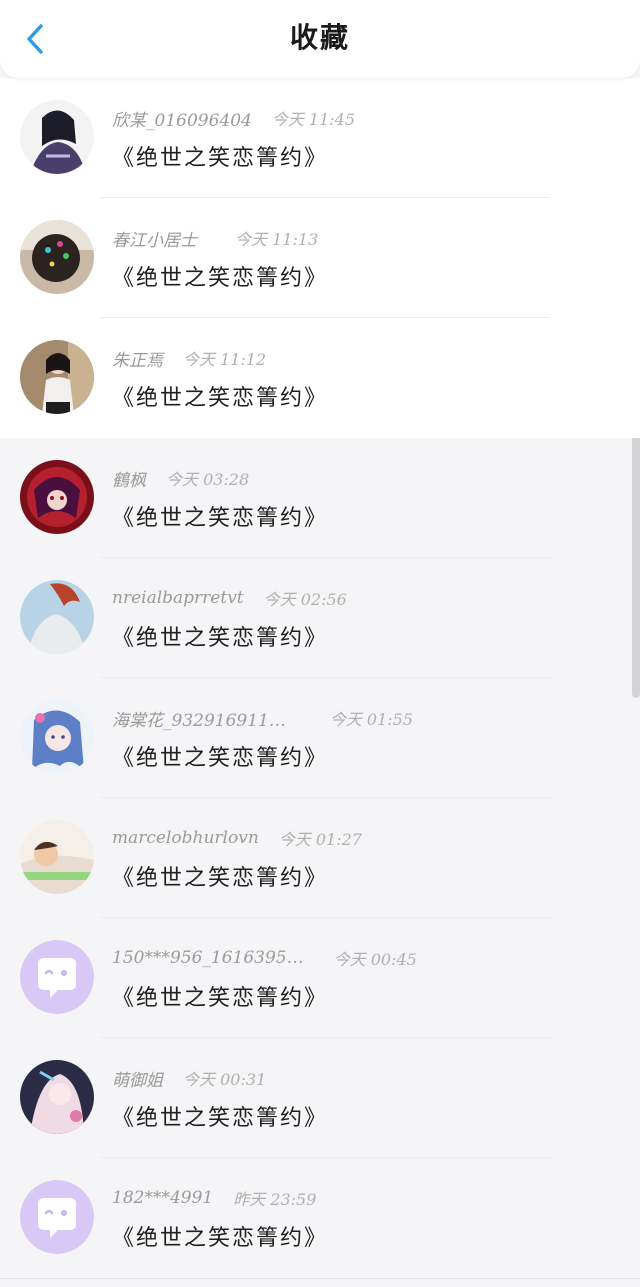  I want to click on timestamp: 今天 00:31, so click(225, 1079).